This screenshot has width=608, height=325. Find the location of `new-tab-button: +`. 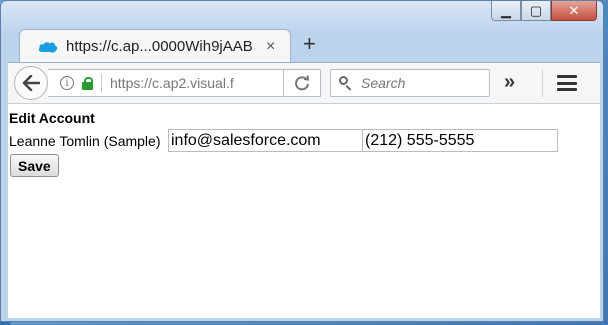

new-tab-button: + is located at coordinates (309, 44).